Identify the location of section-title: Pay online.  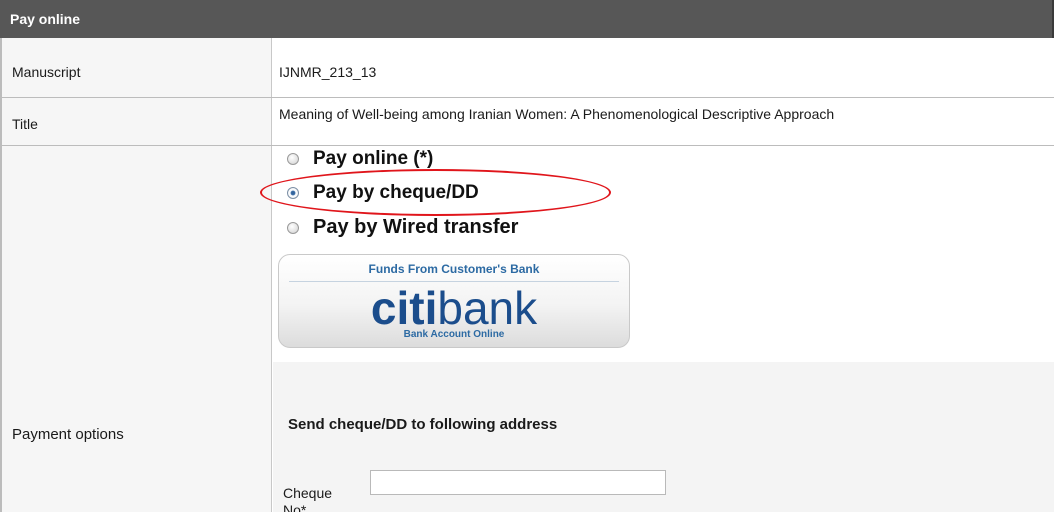
(45, 19).